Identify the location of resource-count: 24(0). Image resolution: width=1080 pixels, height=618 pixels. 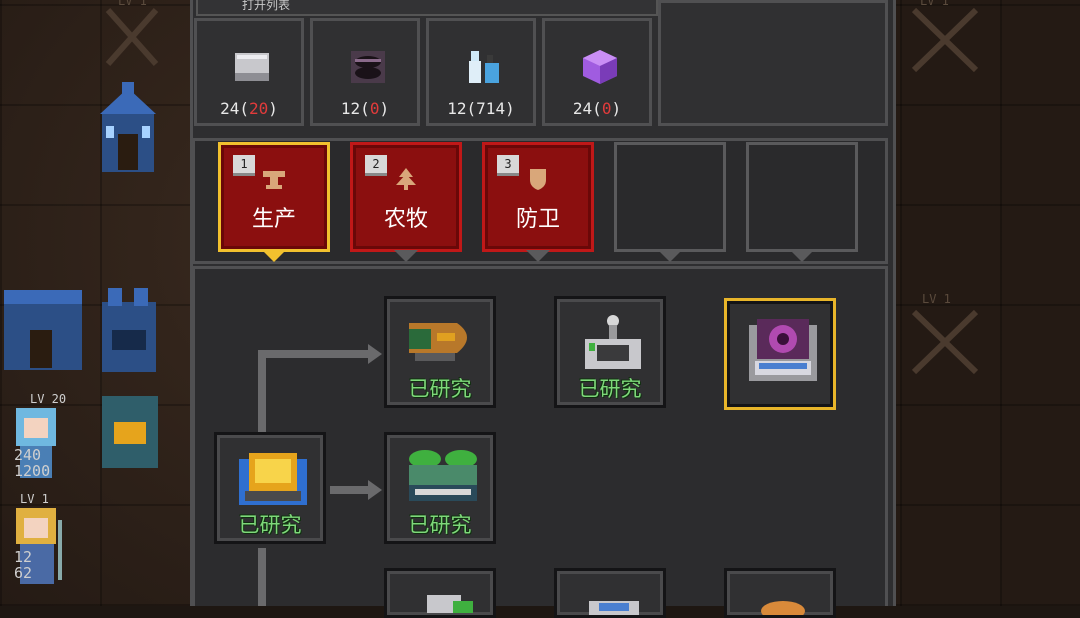
(597, 108).